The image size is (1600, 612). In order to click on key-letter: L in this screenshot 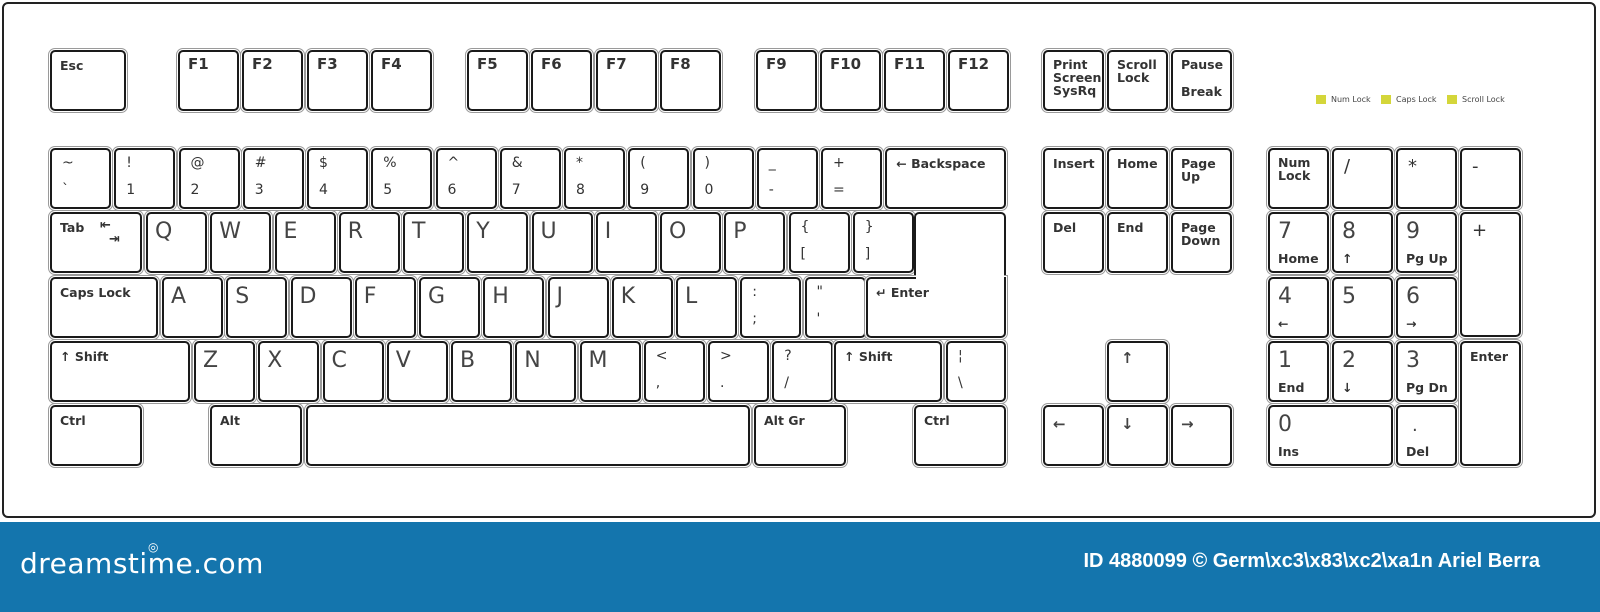, I will do `click(706, 307)`.